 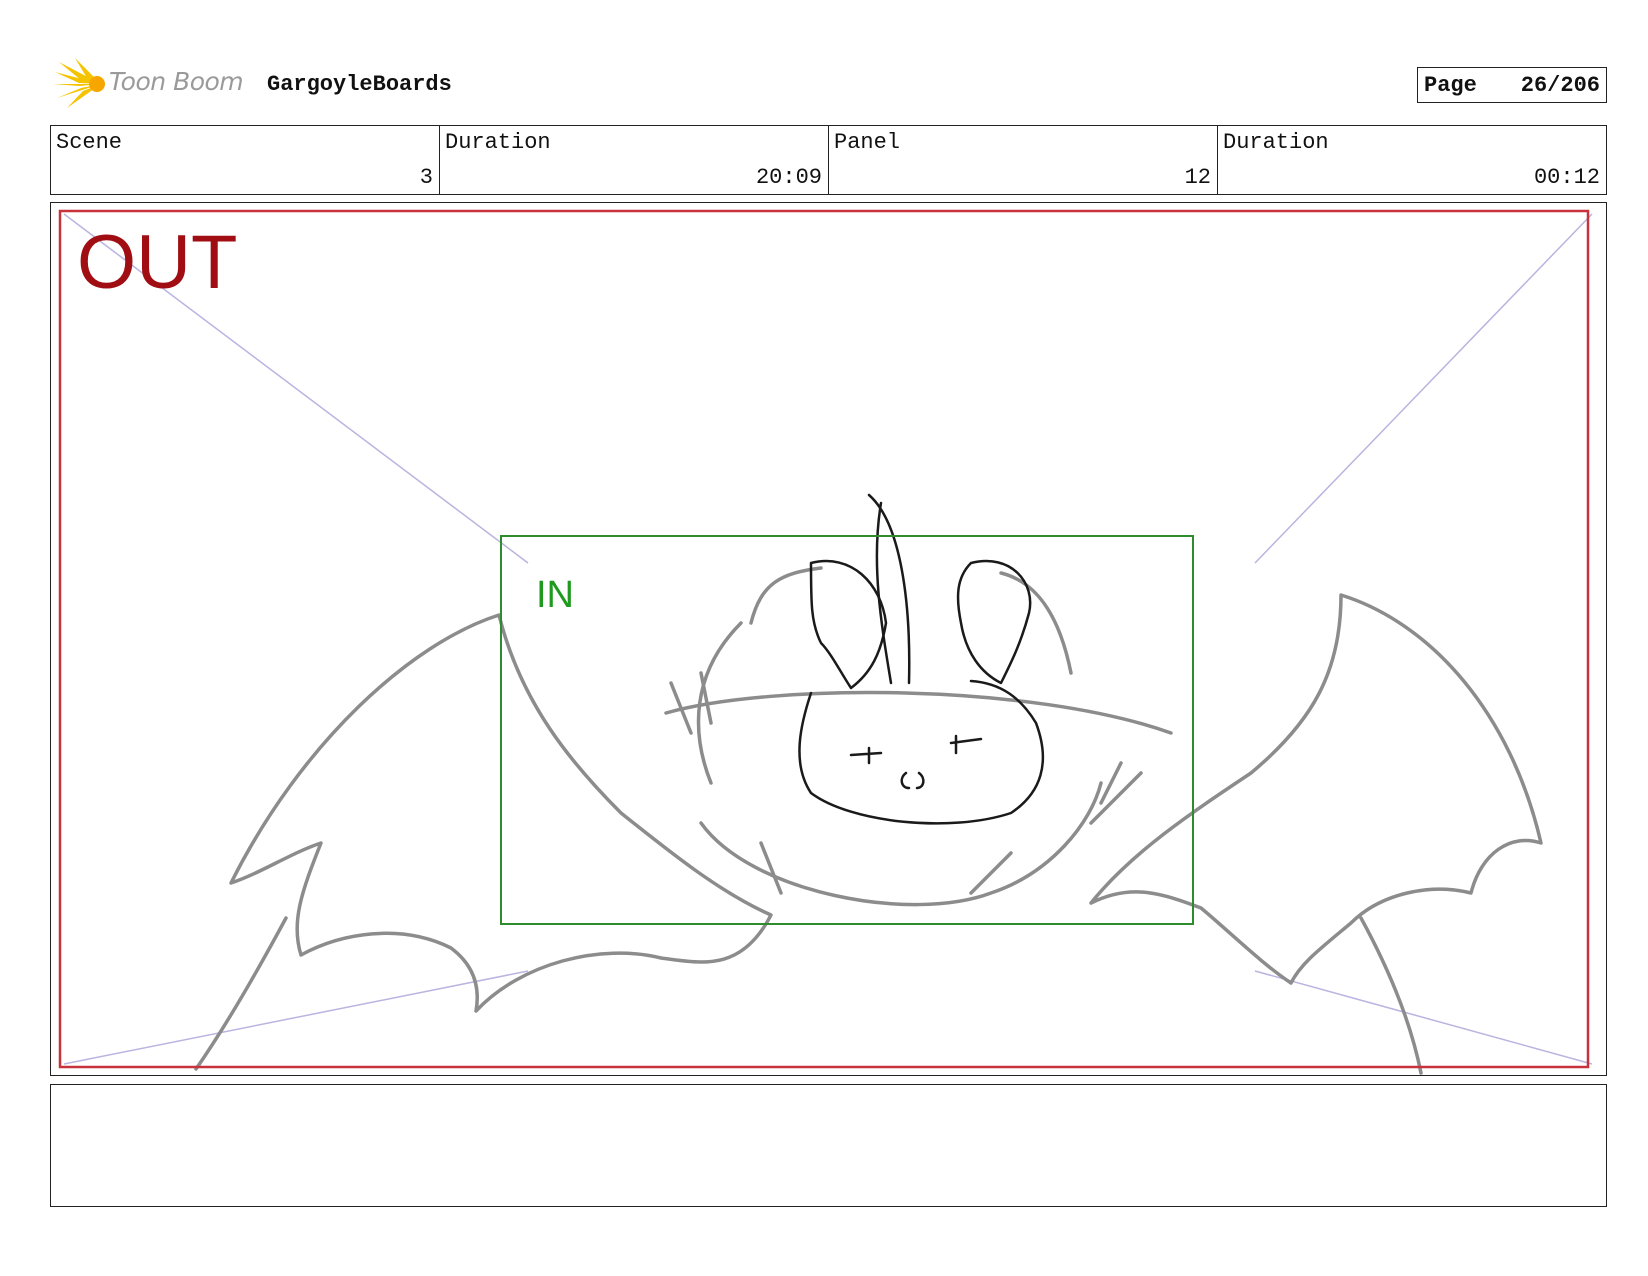 I want to click on panel-notes, so click(x=828, y=1145).